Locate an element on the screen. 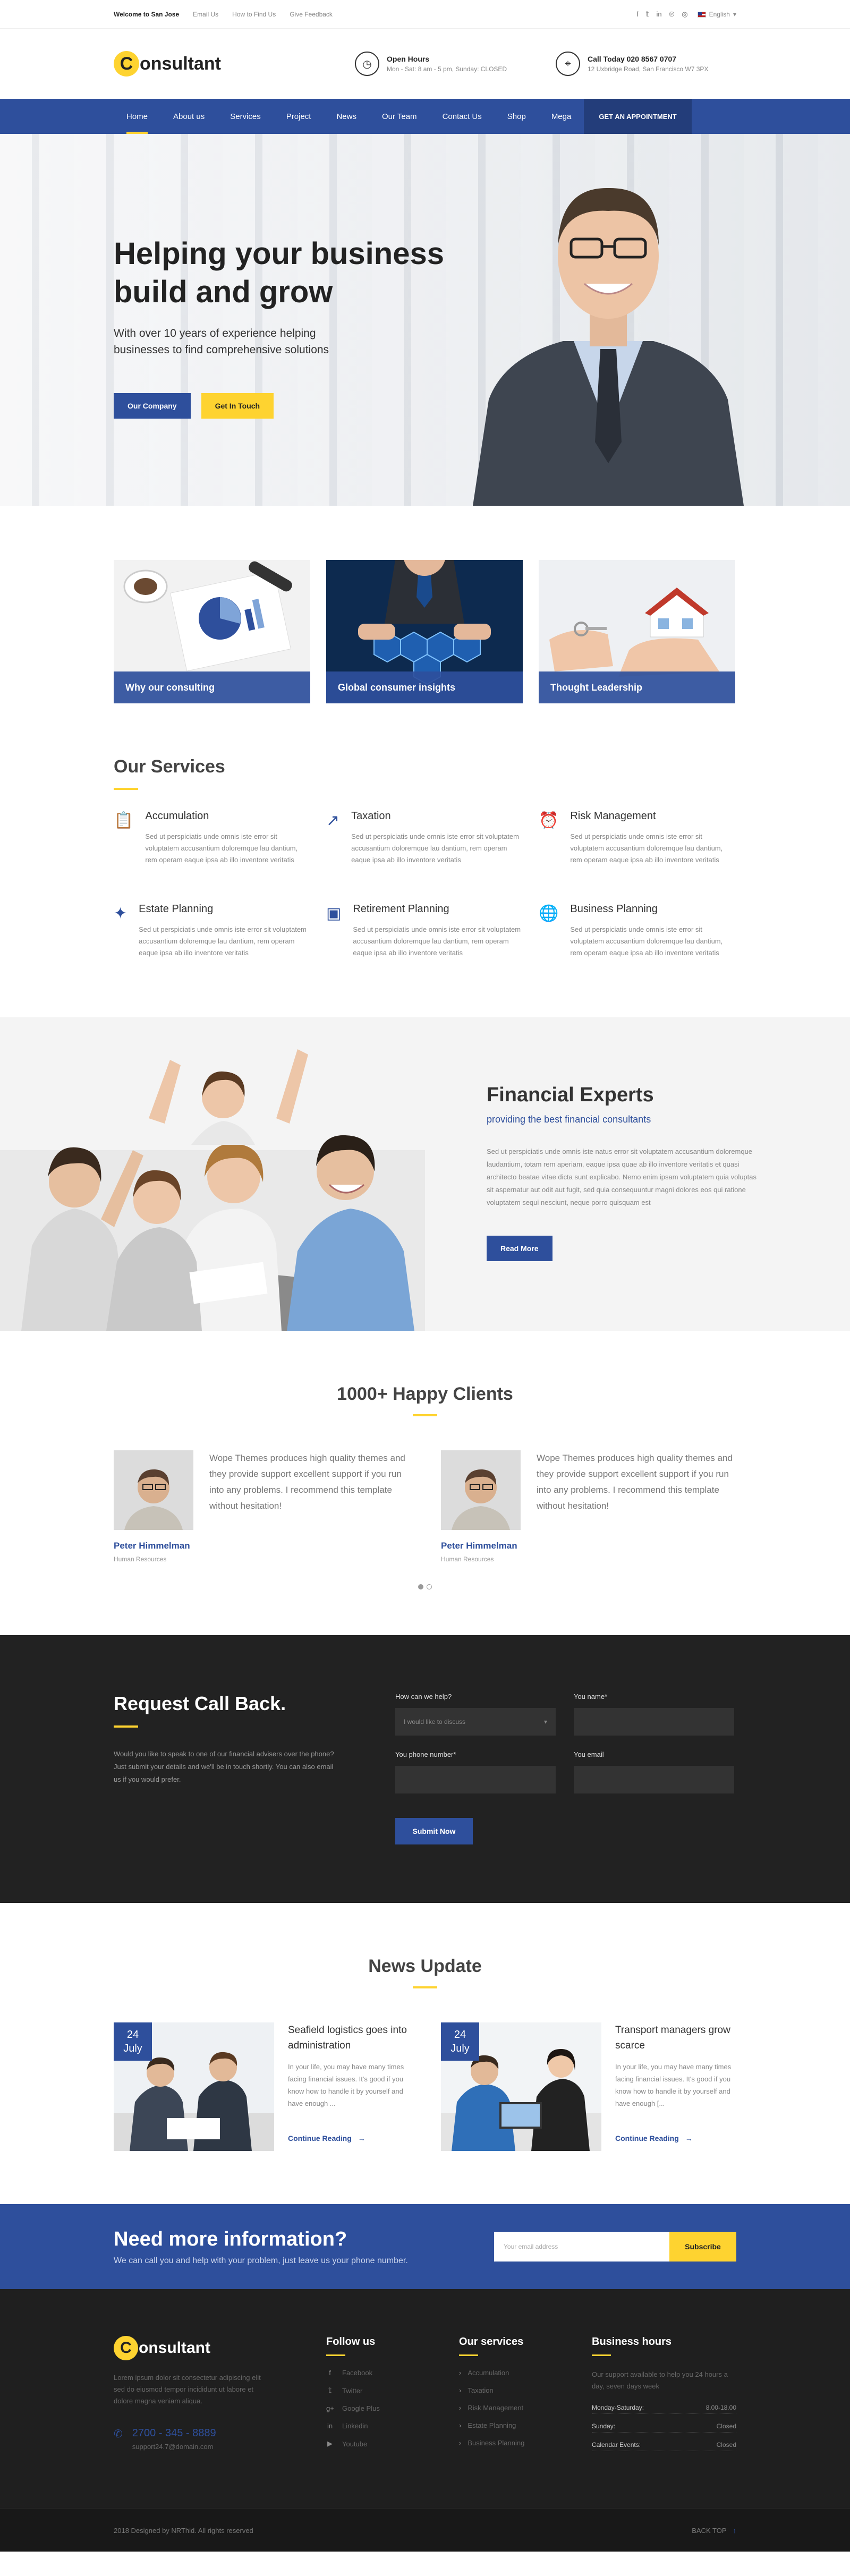 The height and width of the screenshot is (2576, 850). hours-day: Sunday: is located at coordinates (604, 2426).